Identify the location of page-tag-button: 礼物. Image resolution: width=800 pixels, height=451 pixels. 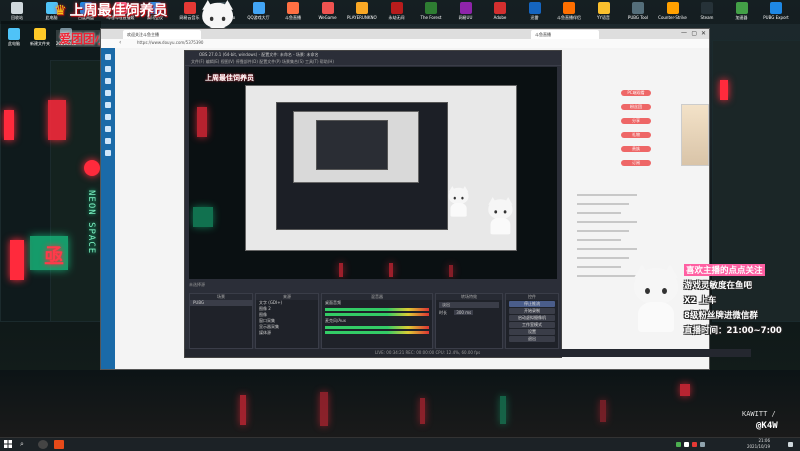
(636, 135).